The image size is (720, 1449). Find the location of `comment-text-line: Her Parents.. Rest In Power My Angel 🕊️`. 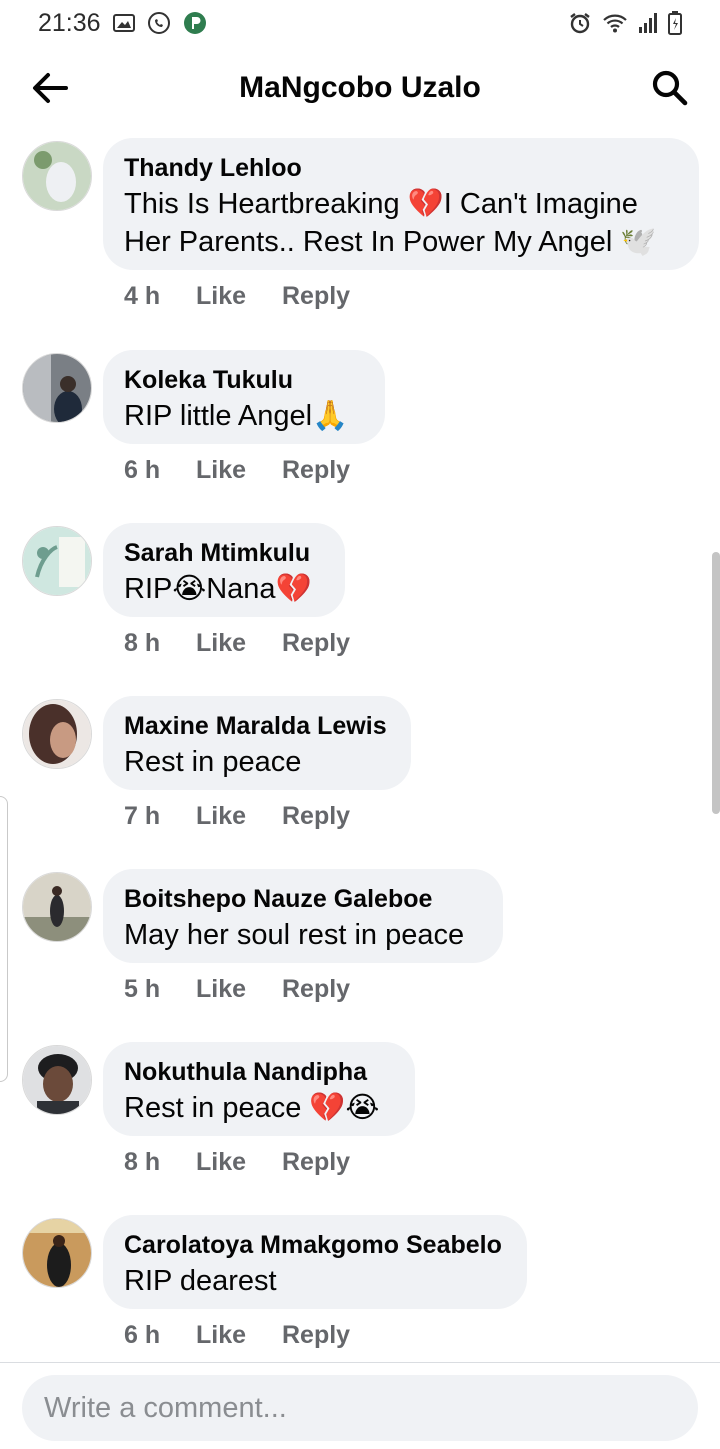

comment-text-line: Her Parents.. Rest In Power My Angel 🕊️ is located at coordinates (390, 242).